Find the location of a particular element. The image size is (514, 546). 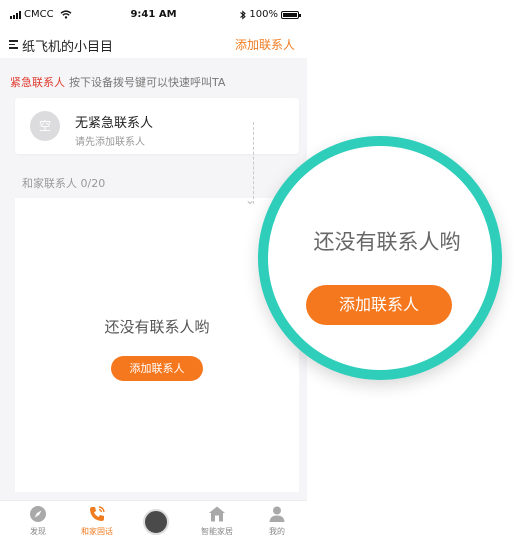

tab-smart-home: 智能家居 is located at coordinates (217, 521).